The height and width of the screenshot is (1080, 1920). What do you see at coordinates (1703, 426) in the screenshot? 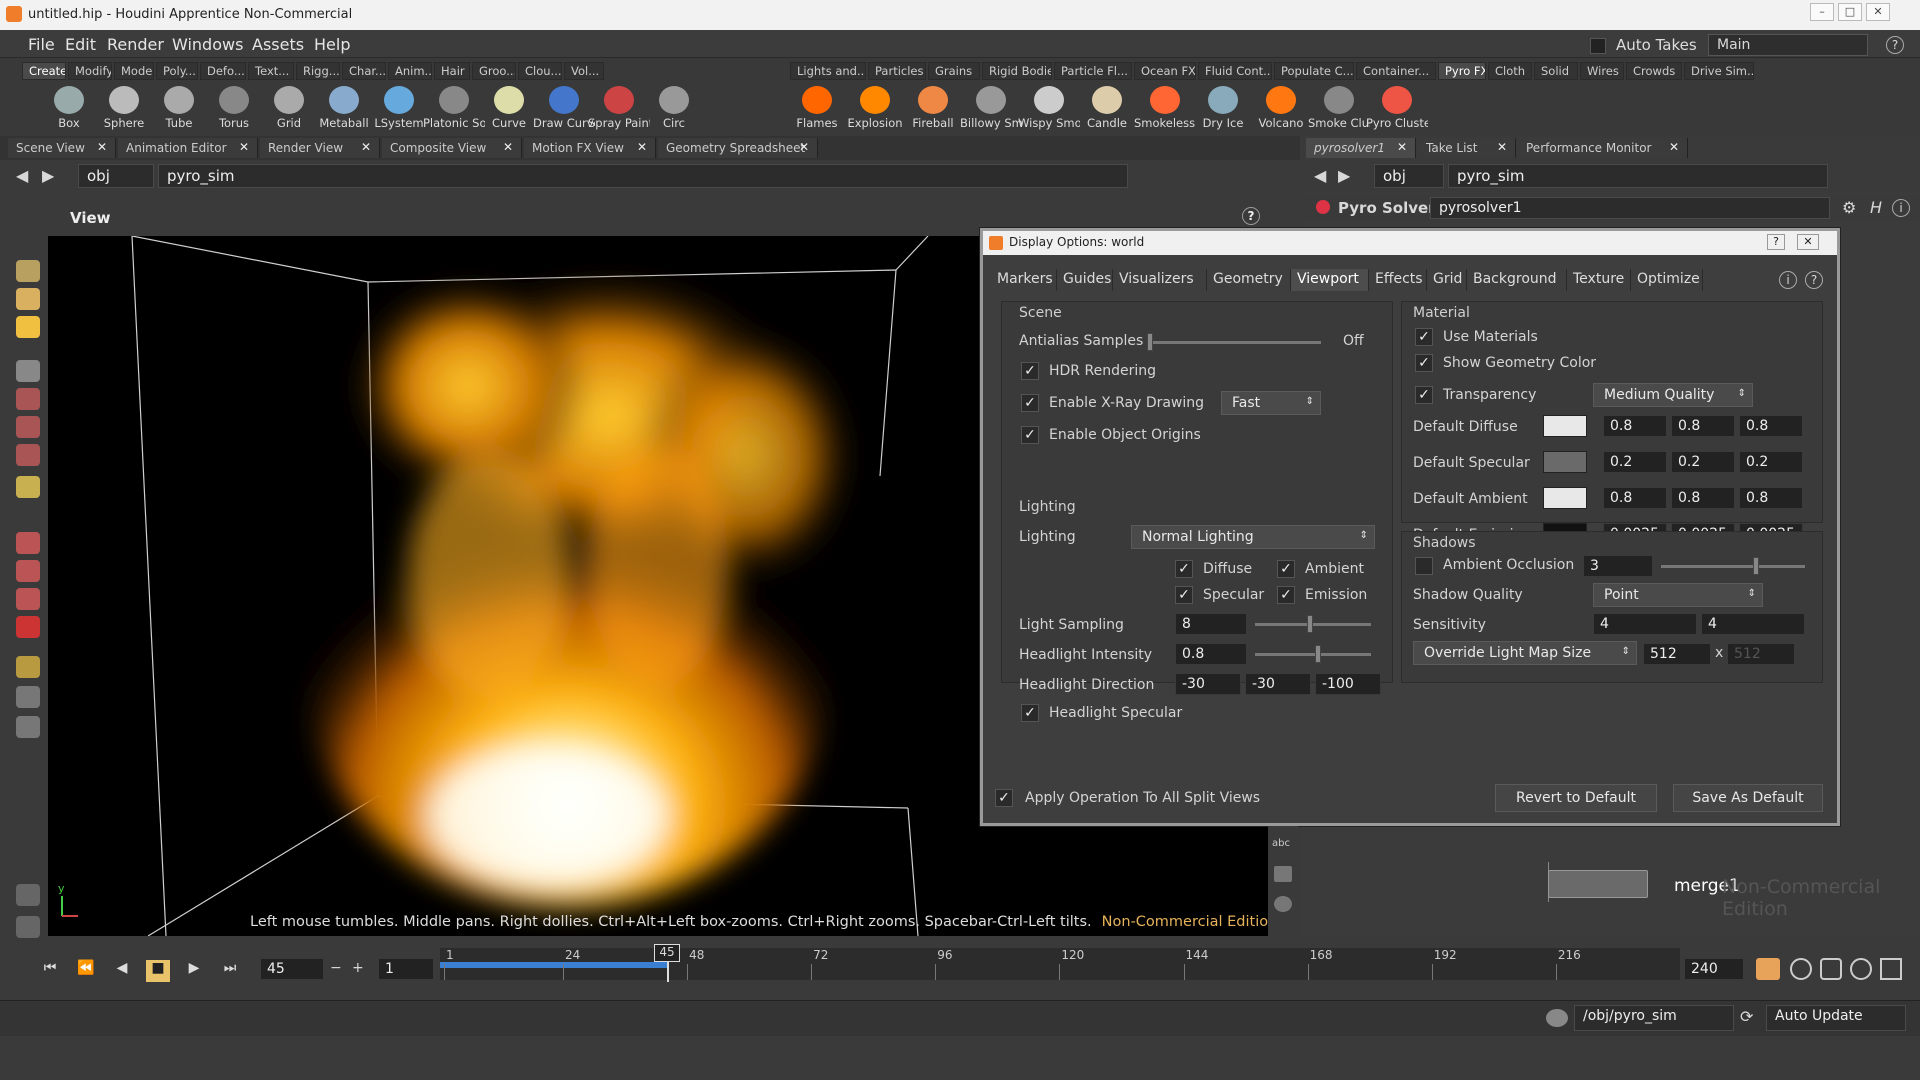
I see `material-default-diffuse-value-1: 0.8` at bounding box center [1703, 426].